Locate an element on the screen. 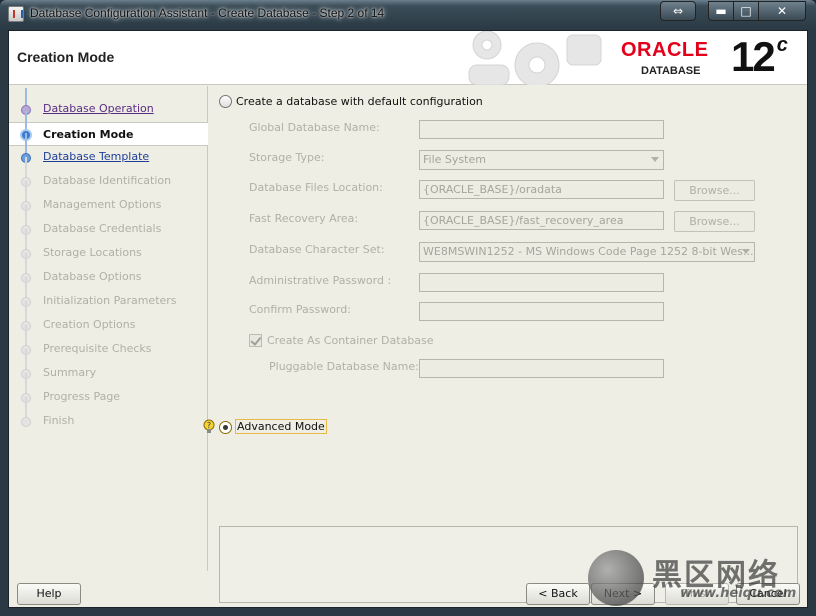  pluggable-name-field is located at coordinates (541, 368).